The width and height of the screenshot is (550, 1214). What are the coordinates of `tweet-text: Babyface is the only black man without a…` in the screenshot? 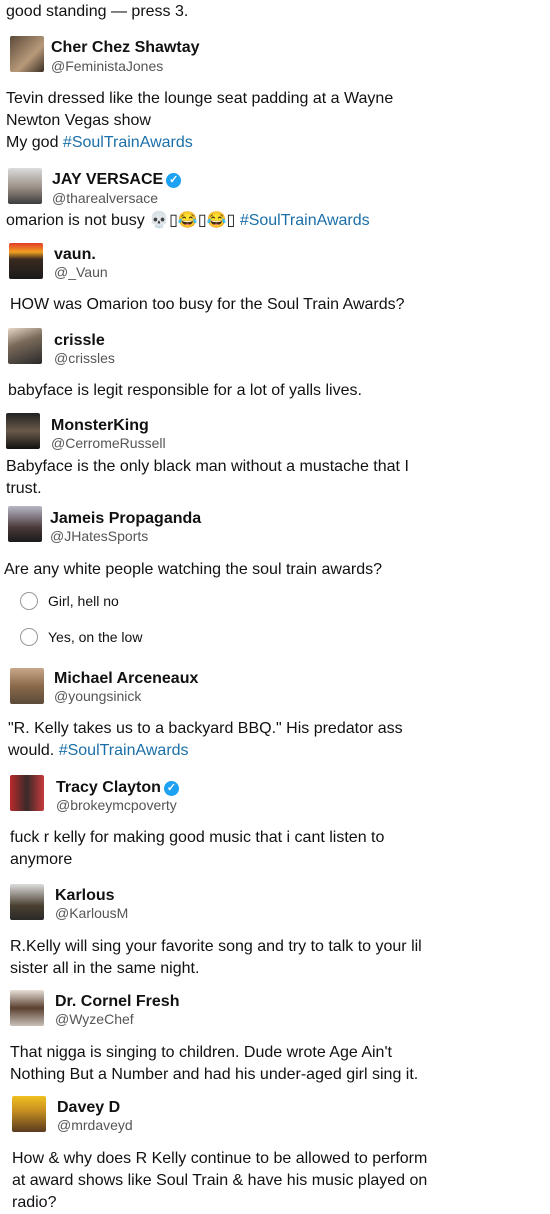 It's located at (207, 477).